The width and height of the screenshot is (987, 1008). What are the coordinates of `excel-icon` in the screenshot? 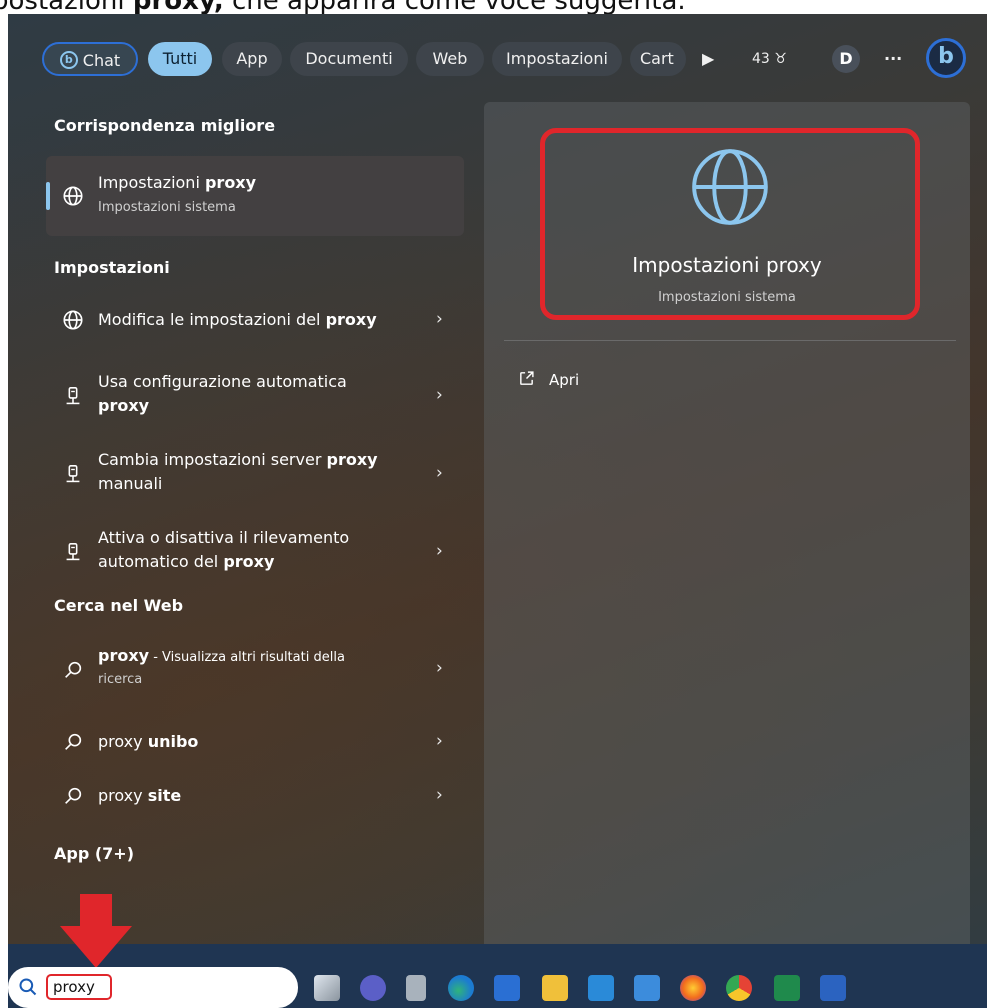 It's located at (787, 988).